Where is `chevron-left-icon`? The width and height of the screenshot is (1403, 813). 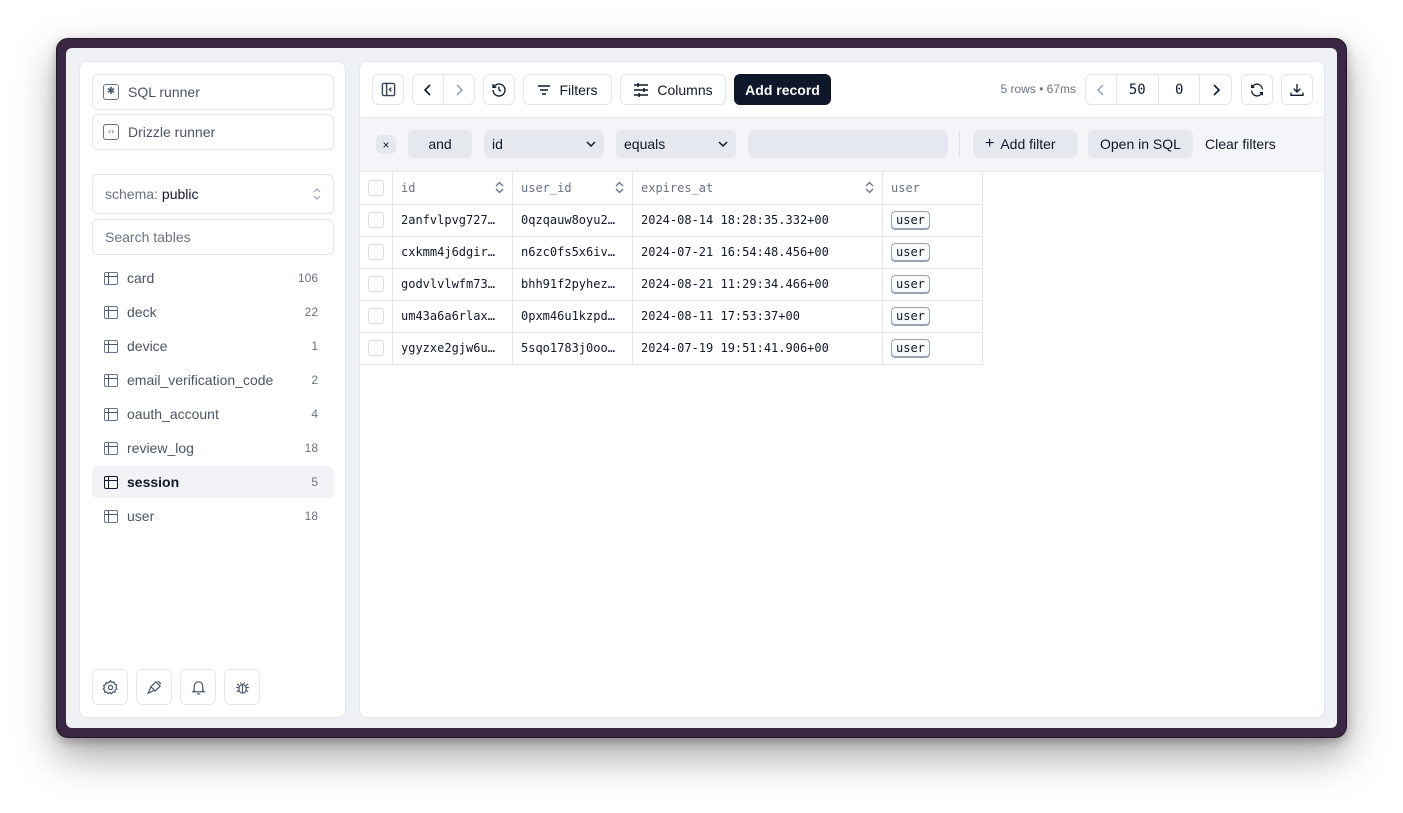
chevron-left-icon is located at coordinates (1100, 89).